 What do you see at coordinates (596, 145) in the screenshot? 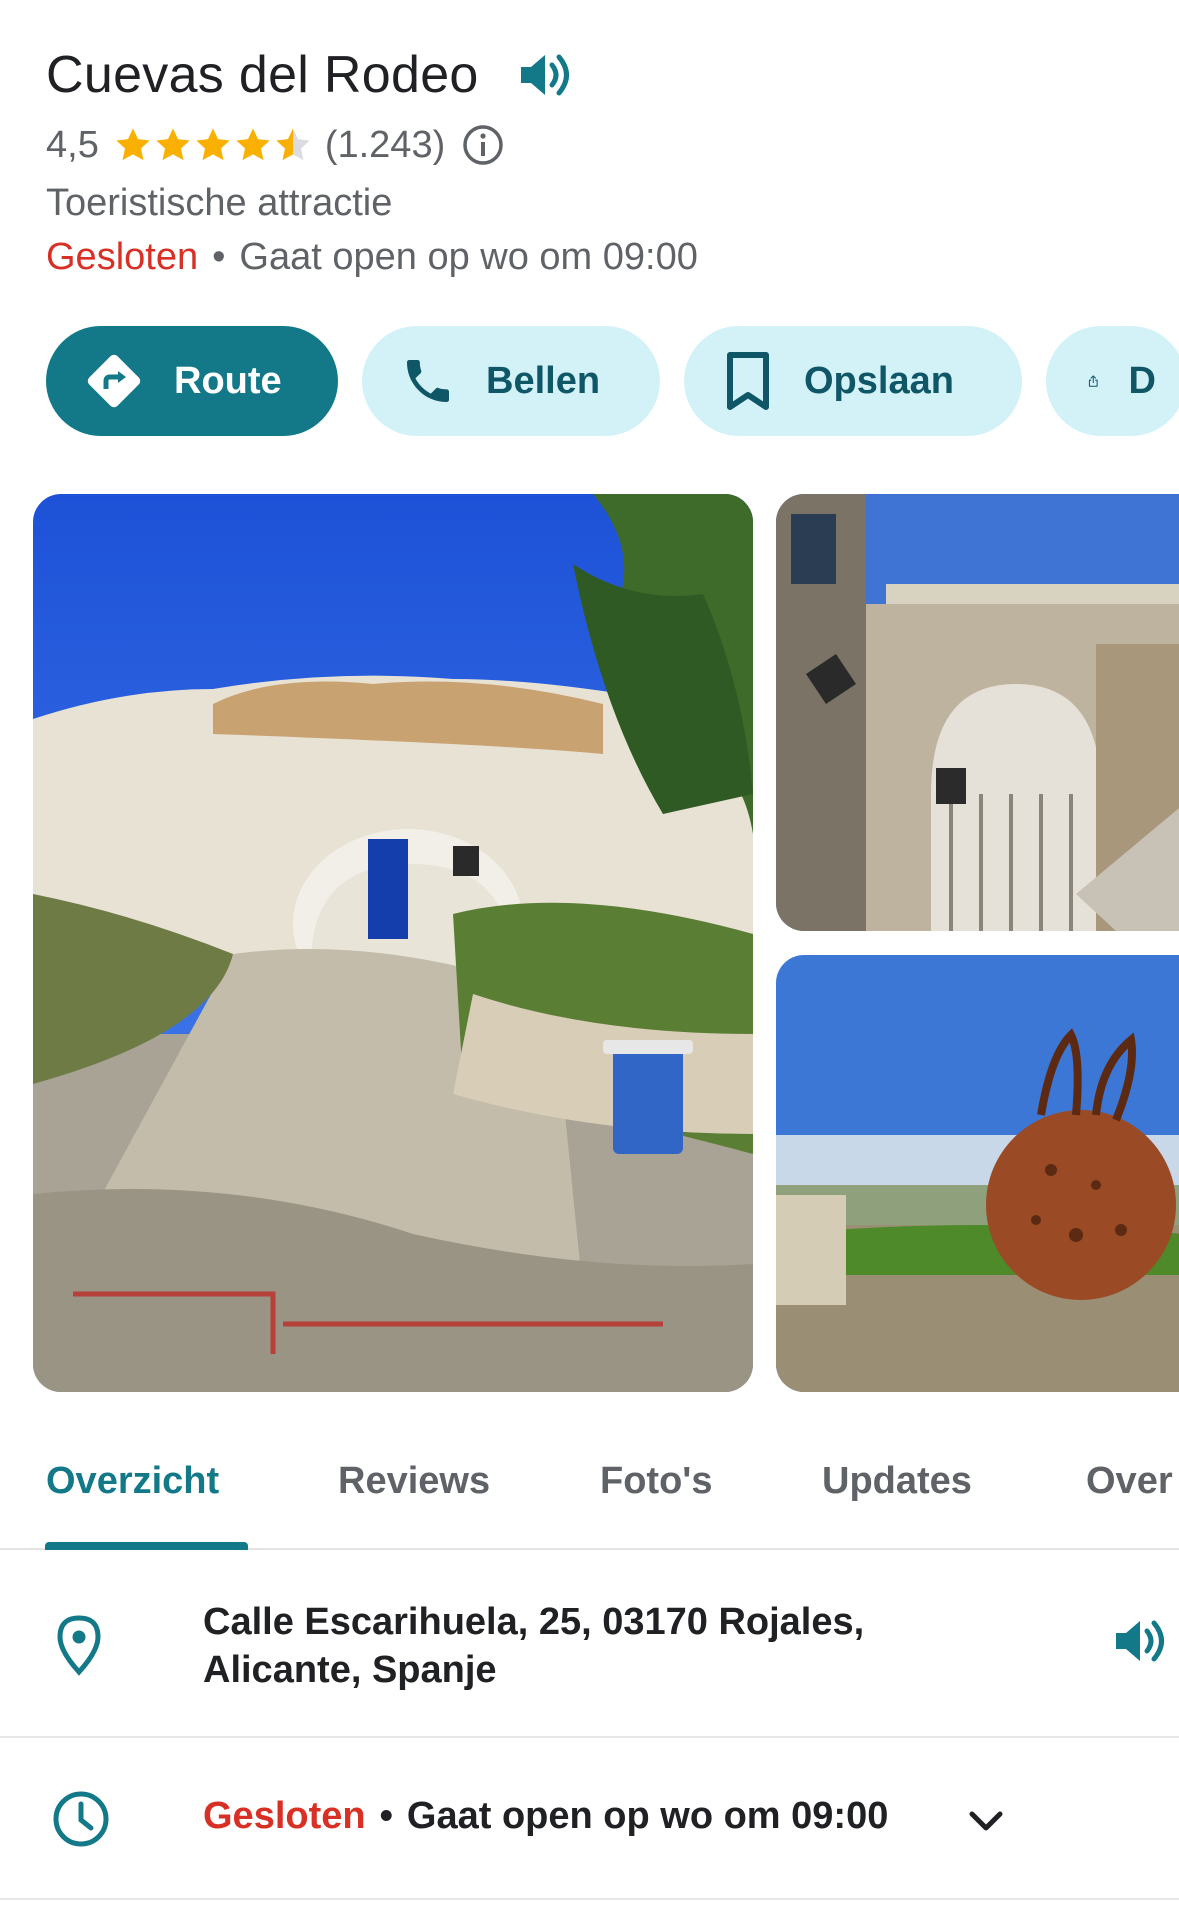
I see `rating-row: 4,5 (1.243)` at bounding box center [596, 145].